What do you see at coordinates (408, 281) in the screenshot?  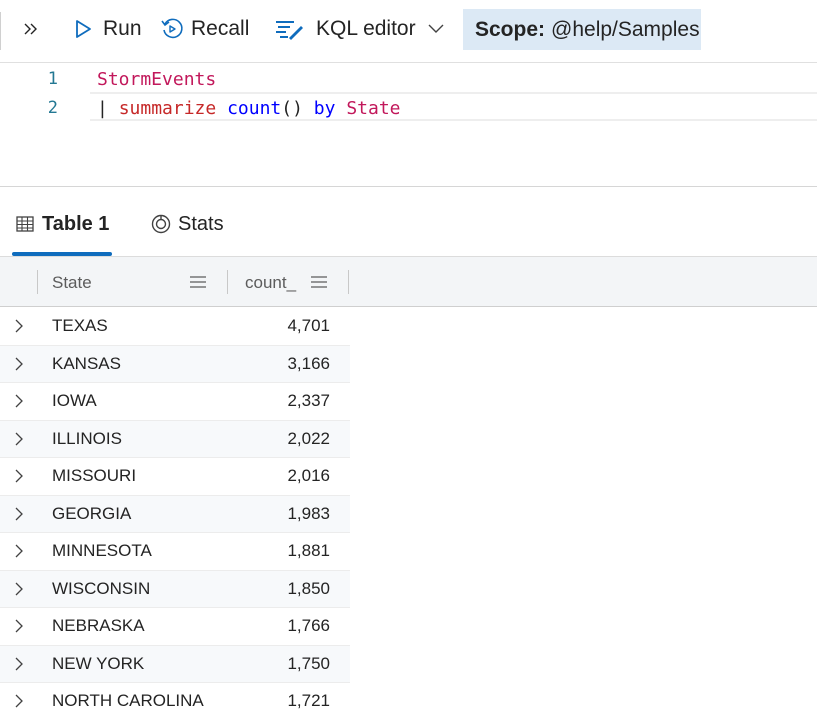 I see `grid-header: State count_` at bounding box center [408, 281].